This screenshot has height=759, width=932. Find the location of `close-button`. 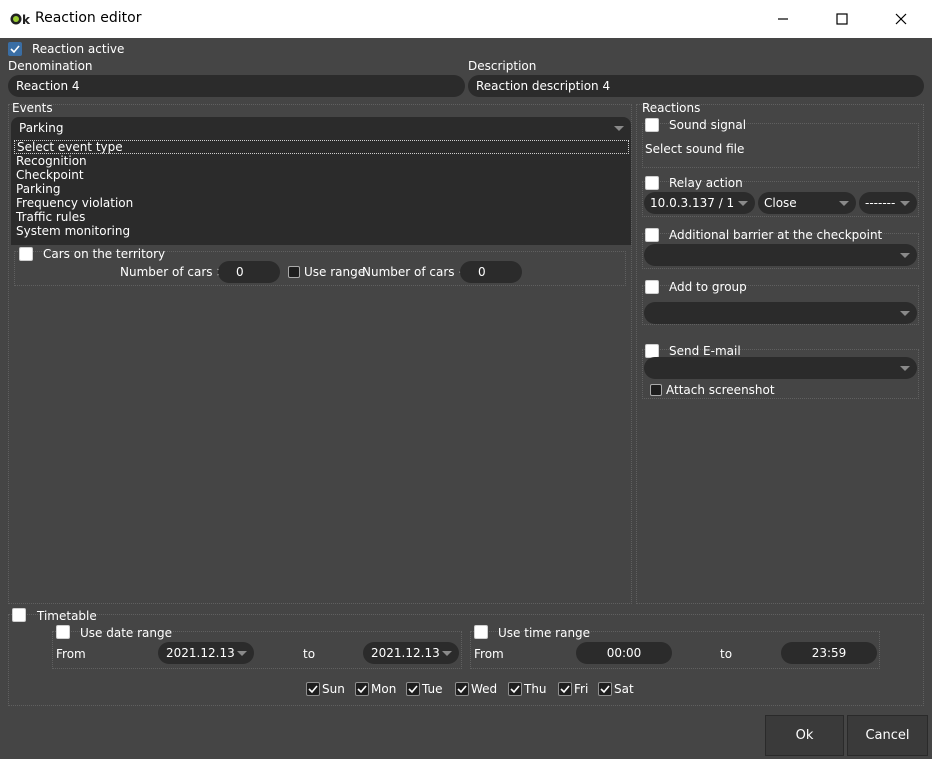

close-button is located at coordinates (901, 19).